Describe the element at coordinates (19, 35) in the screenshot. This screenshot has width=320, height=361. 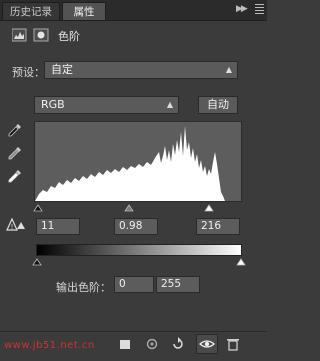
I see `levels-adjustment-icon` at that location.